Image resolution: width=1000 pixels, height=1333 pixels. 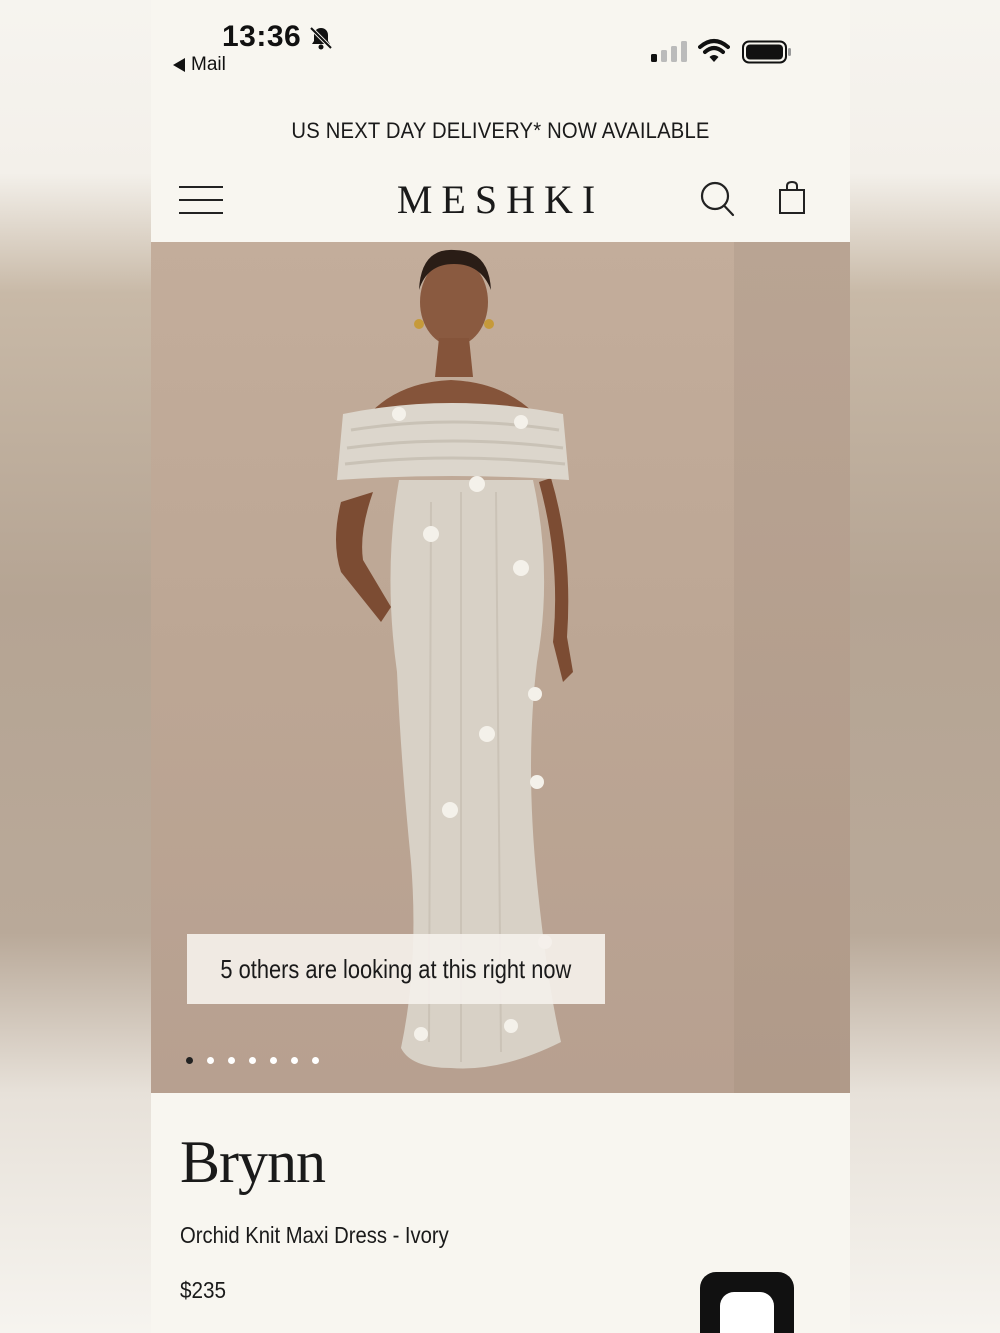 I want to click on product-subtitle: Orchid Knit Maxi Dress - Ivory, so click(x=314, y=1235).